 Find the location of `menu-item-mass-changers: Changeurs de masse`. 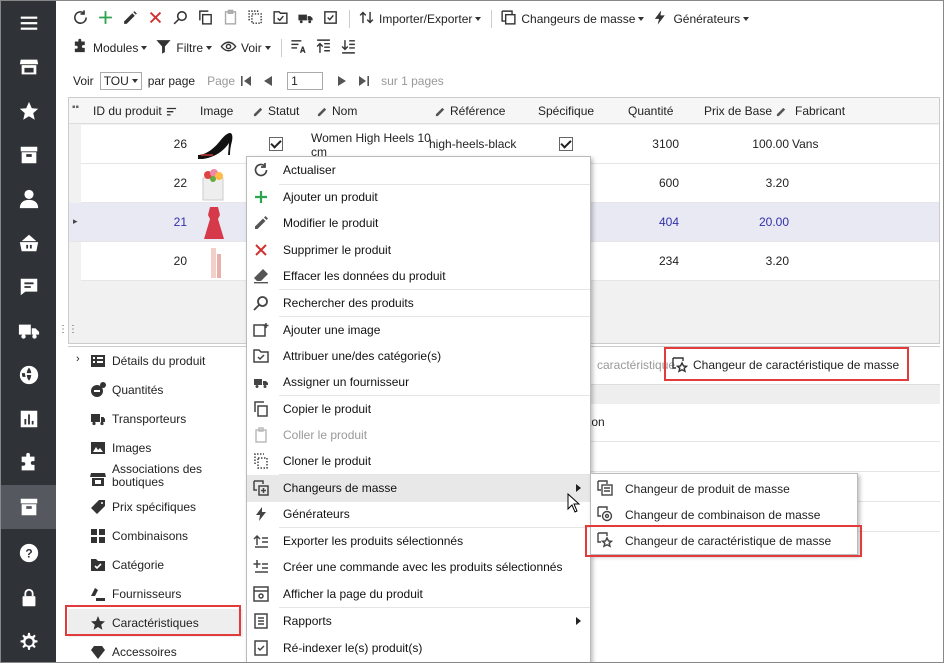

menu-item-mass-changers: Changeurs de masse is located at coordinates (418, 488).